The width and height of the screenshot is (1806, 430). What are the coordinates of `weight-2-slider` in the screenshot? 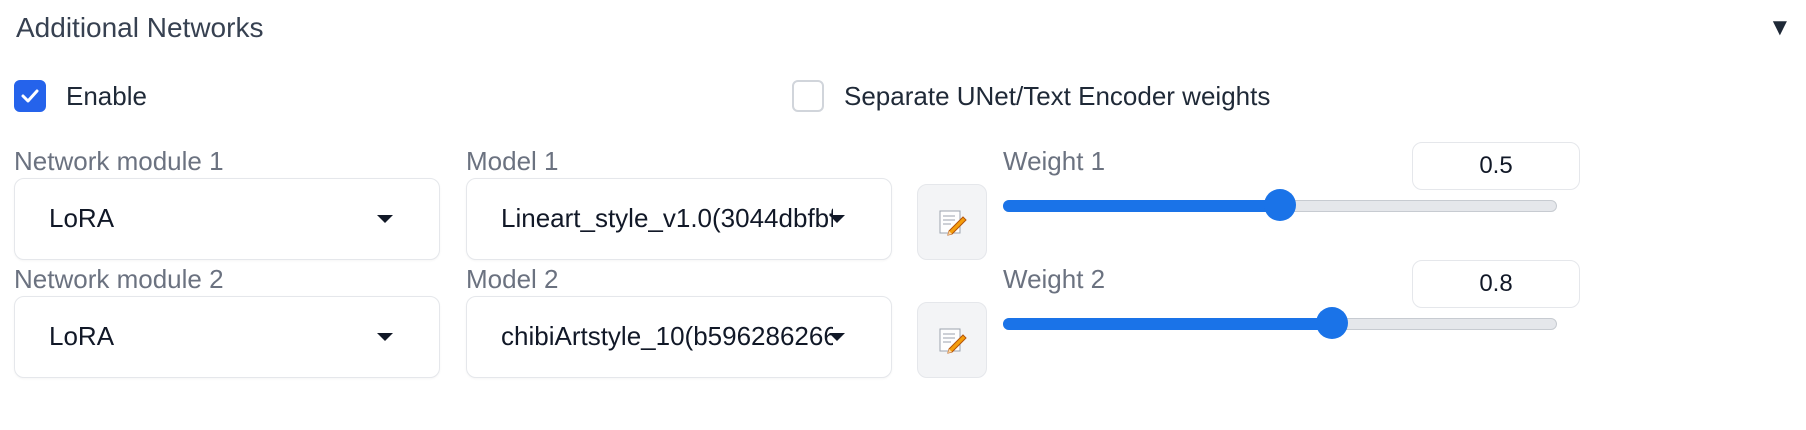 It's located at (1280, 323).